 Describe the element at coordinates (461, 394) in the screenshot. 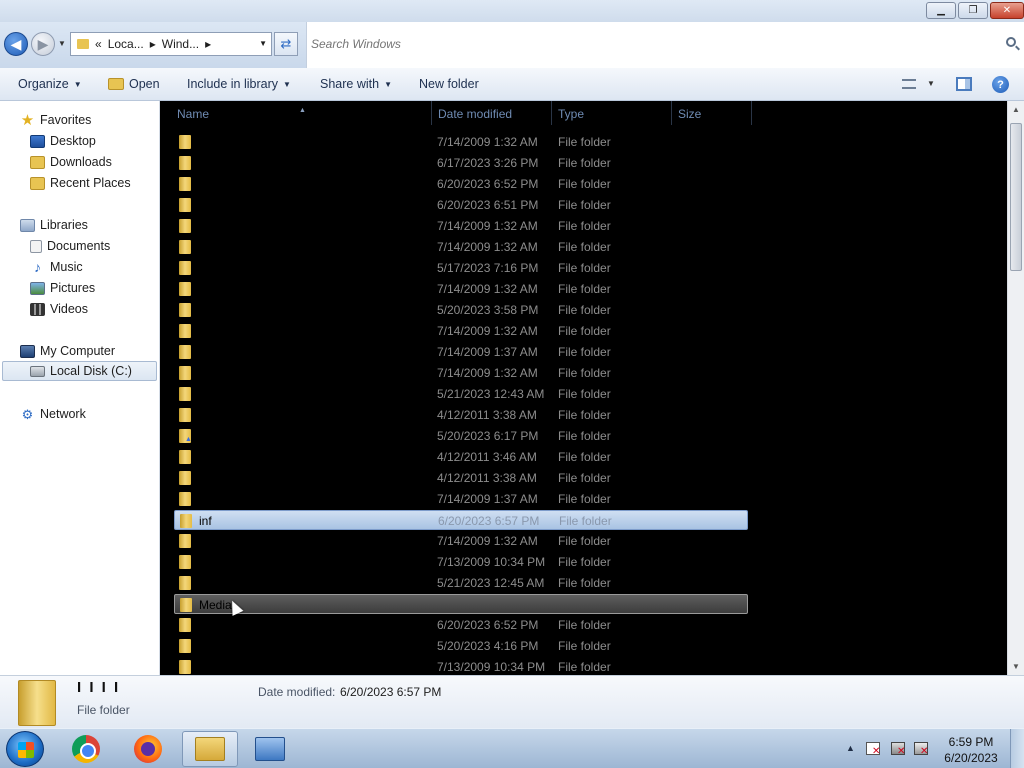

I see `file-row: 5/21/2023 12:43 AM File folder` at that location.